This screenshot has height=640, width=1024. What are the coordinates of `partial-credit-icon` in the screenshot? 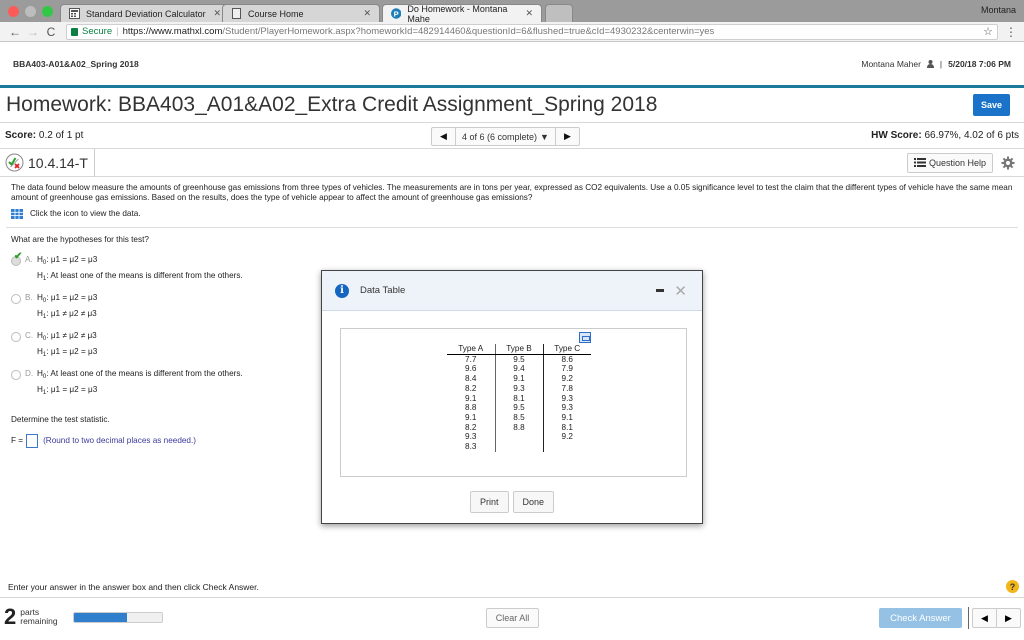 It's located at (14, 162).